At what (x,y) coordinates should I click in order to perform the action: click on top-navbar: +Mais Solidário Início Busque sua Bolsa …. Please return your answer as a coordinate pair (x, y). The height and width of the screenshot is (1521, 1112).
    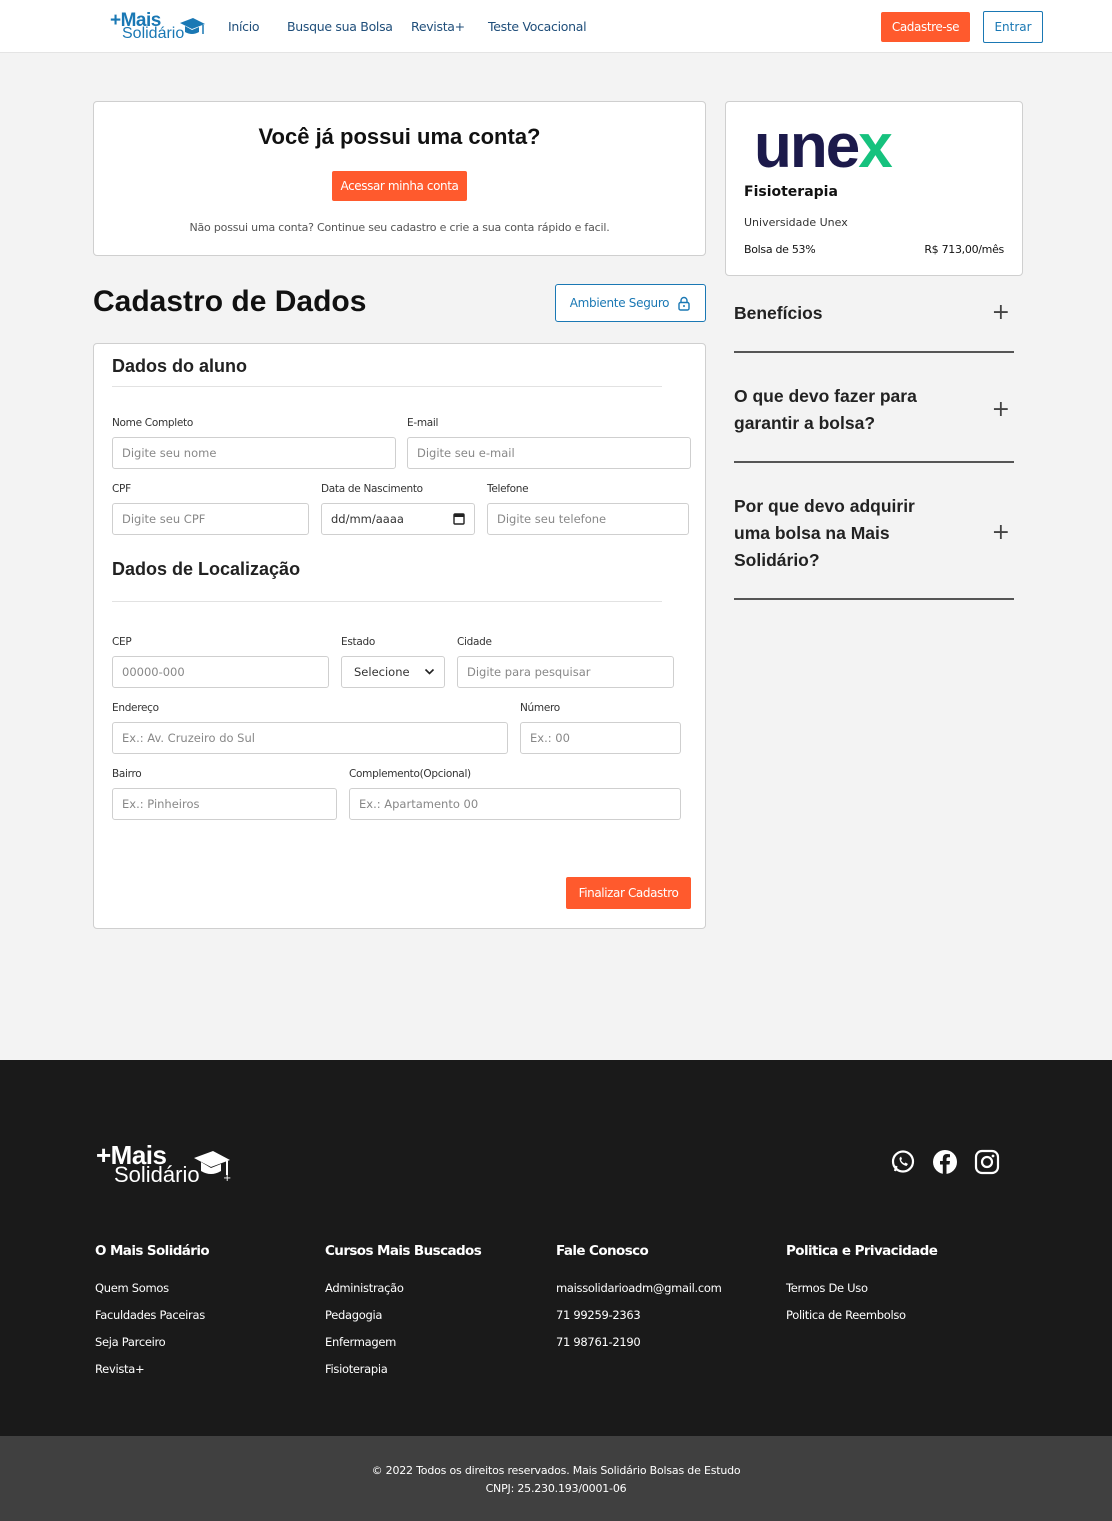
    Looking at the image, I should click on (556, 26).